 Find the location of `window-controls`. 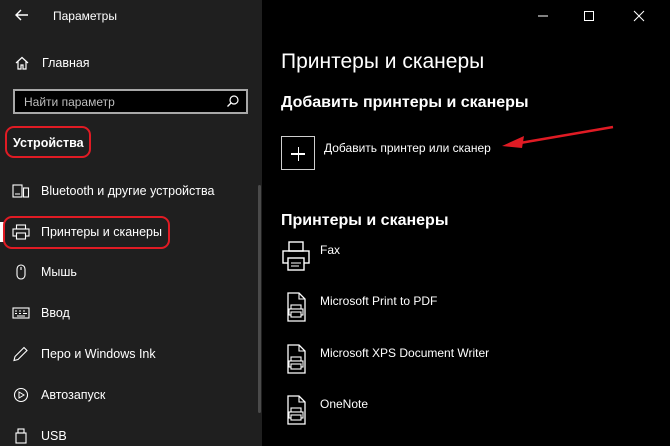

window-controls is located at coordinates (595, 16).